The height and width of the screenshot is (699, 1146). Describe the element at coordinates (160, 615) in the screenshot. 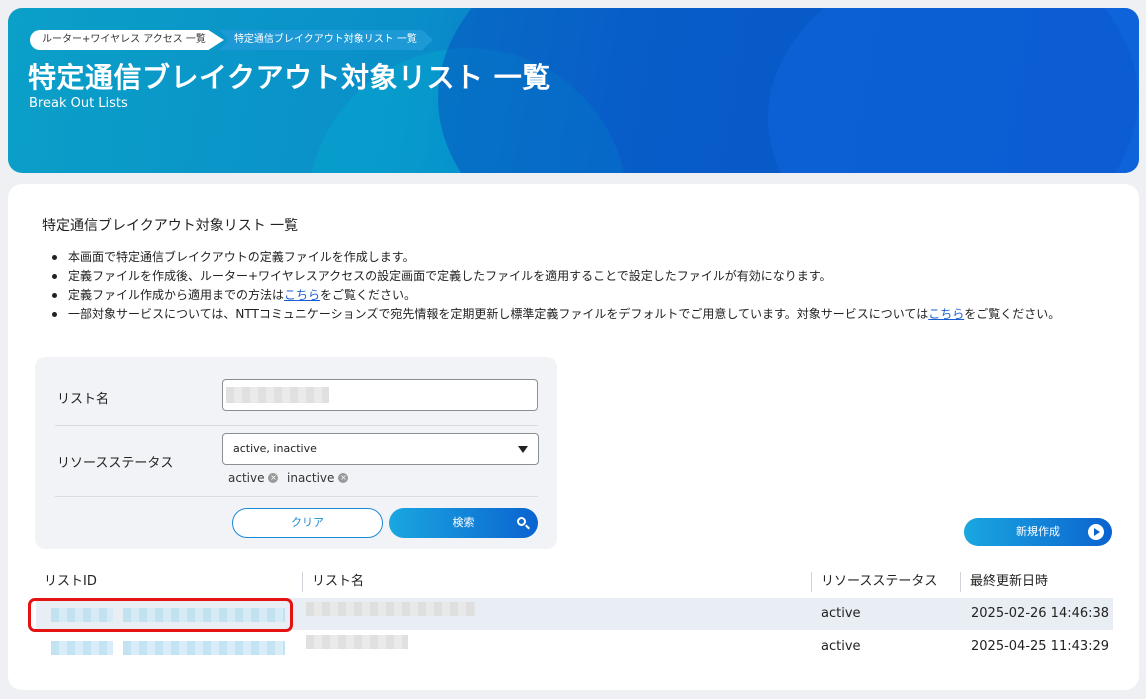

I see `highlight-box` at that location.